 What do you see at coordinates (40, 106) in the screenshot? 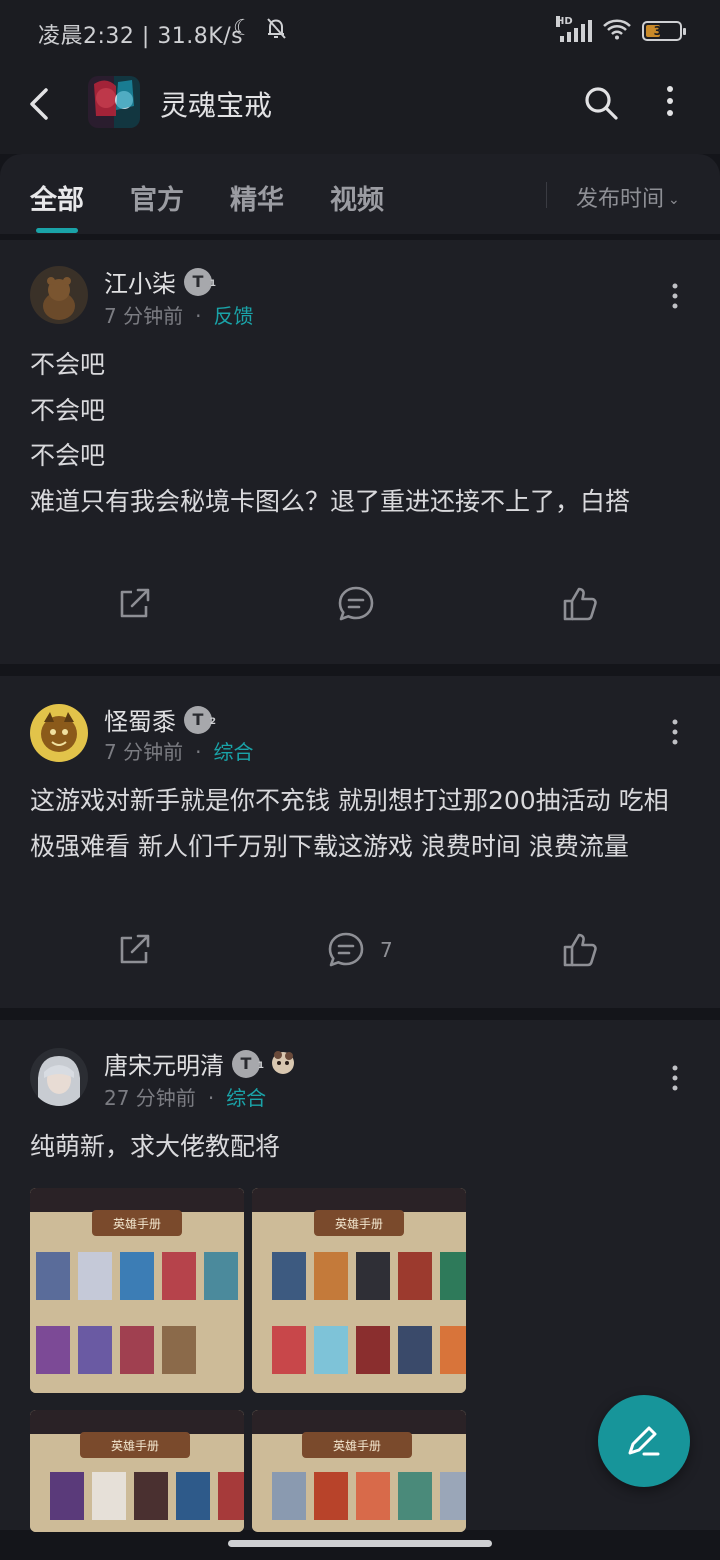
I see `back-button` at bounding box center [40, 106].